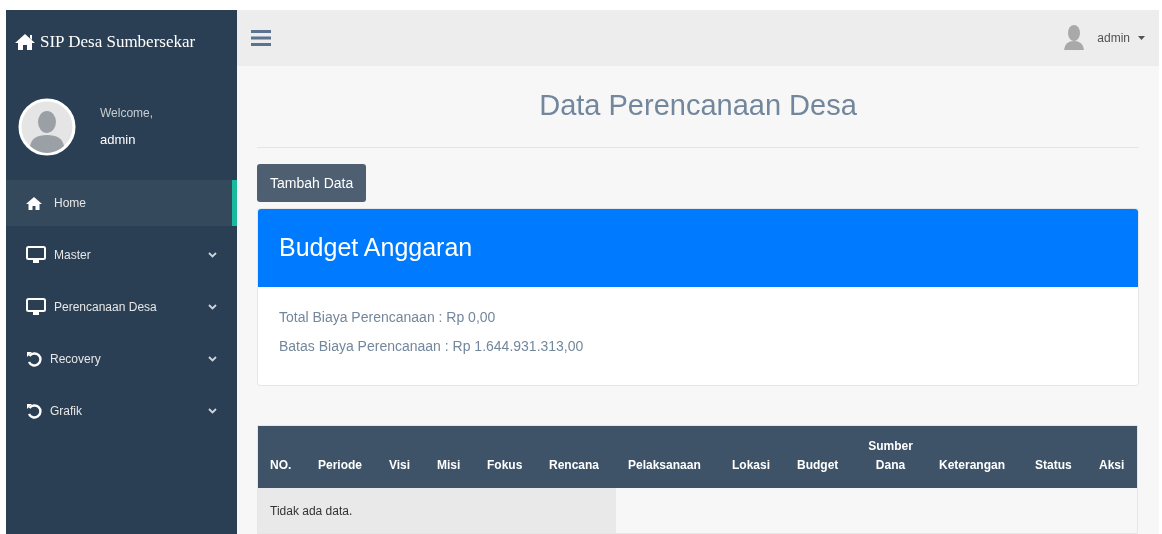  I want to click on sidebar-item: Grafik, so click(121, 411).